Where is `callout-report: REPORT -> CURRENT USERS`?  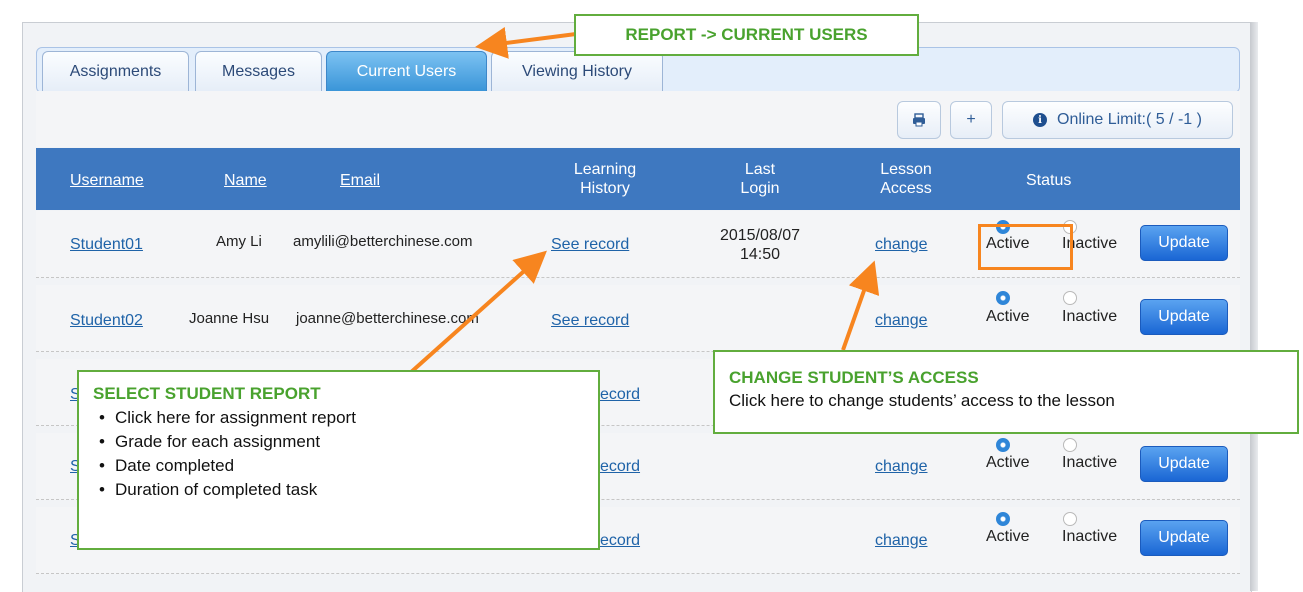
callout-report: REPORT -> CURRENT USERS is located at coordinates (746, 35).